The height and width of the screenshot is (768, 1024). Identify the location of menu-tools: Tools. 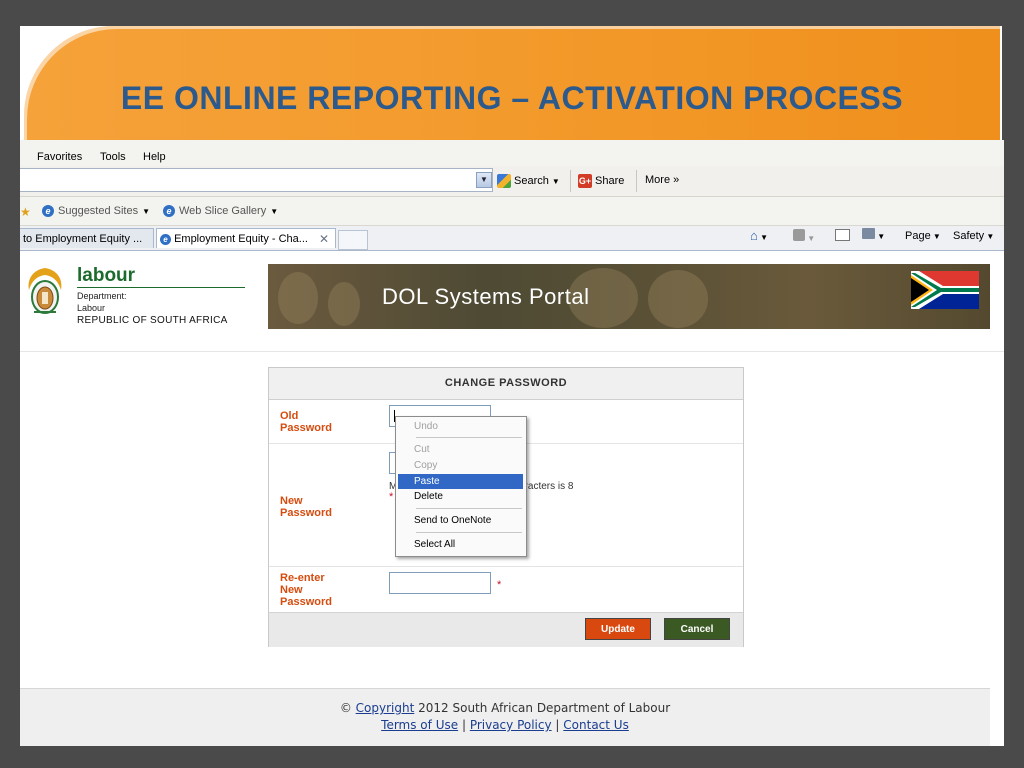
(113, 157).